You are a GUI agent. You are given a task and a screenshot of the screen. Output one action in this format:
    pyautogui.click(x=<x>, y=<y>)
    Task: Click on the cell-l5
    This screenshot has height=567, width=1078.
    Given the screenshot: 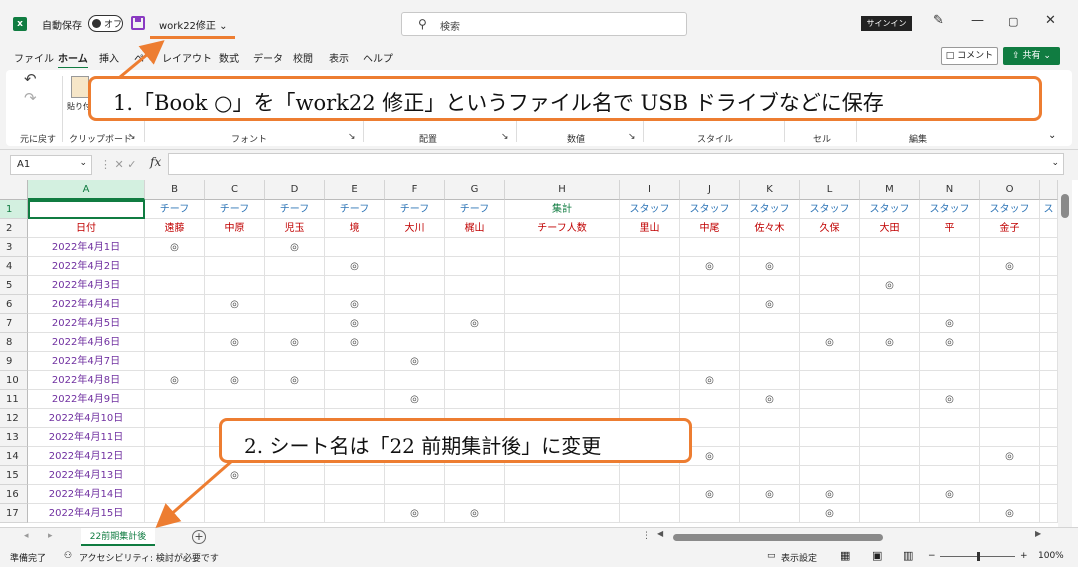 What is the action you would take?
    pyautogui.click(x=830, y=285)
    